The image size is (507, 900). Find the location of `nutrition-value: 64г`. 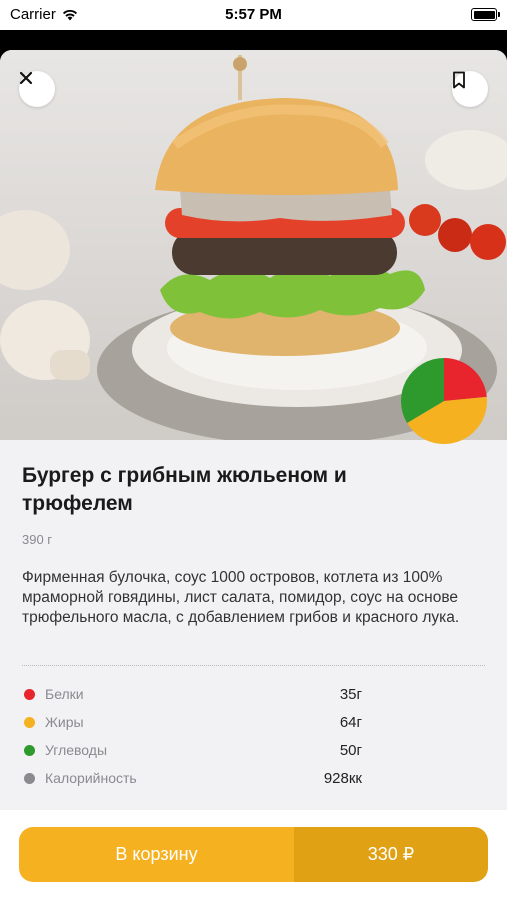

nutrition-value: 64г is located at coordinates (350, 722).